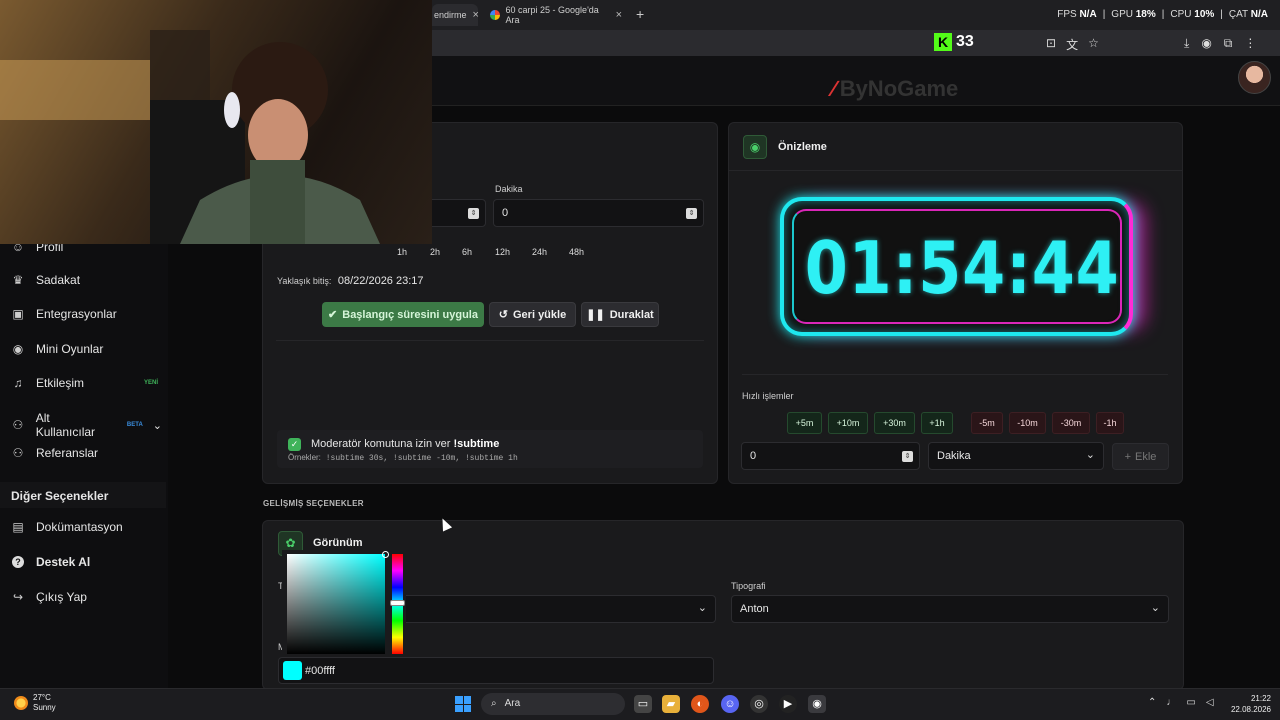  Describe the element at coordinates (48, 597) in the screenshot. I see `sidebar-item-cikis-yap: ↪ Çıkış Yap` at that location.